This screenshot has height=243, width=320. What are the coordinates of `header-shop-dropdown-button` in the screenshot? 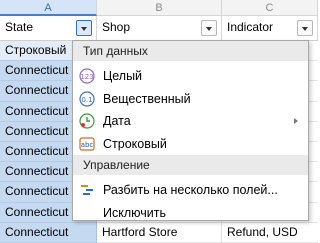 It's located at (209, 28).